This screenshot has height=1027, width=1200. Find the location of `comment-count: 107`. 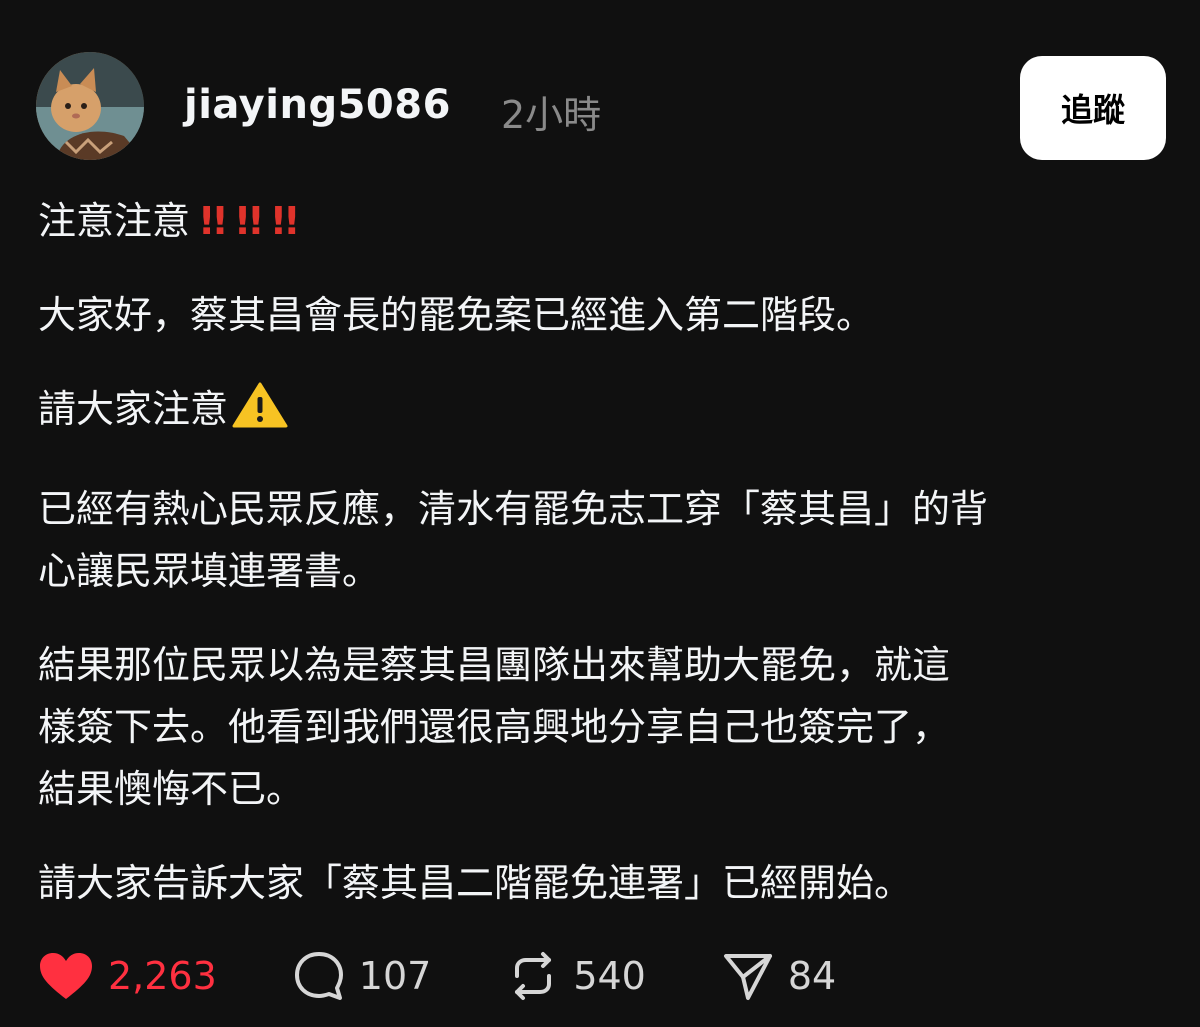

comment-count: 107 is located at coordinates (395, 976).